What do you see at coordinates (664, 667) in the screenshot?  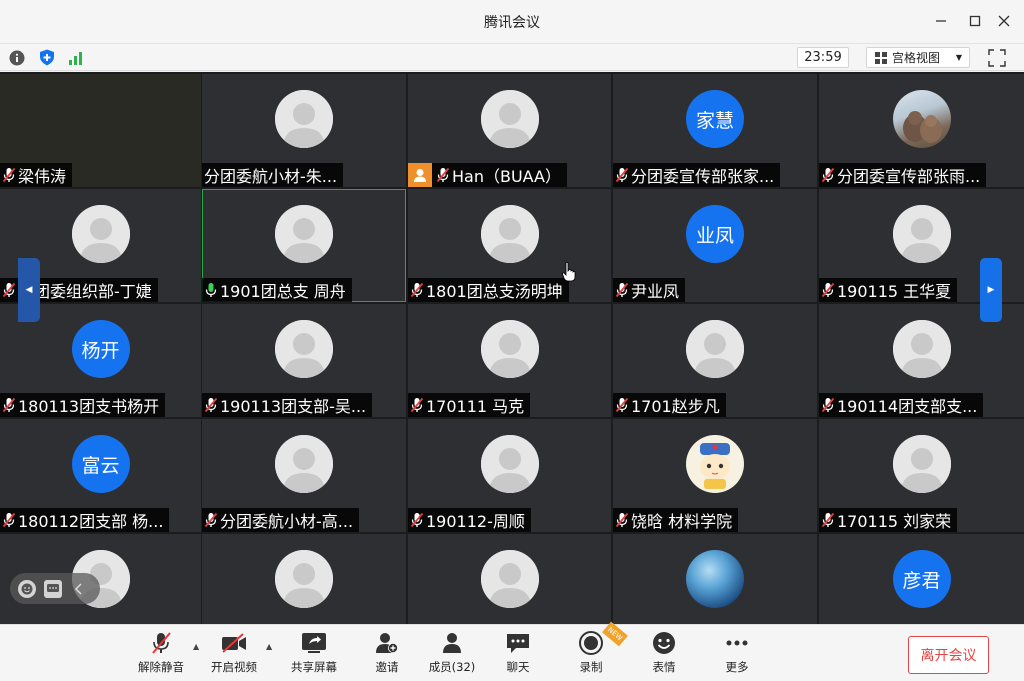 I see `reactions-label: 表情` at bounding box center [664, 667].